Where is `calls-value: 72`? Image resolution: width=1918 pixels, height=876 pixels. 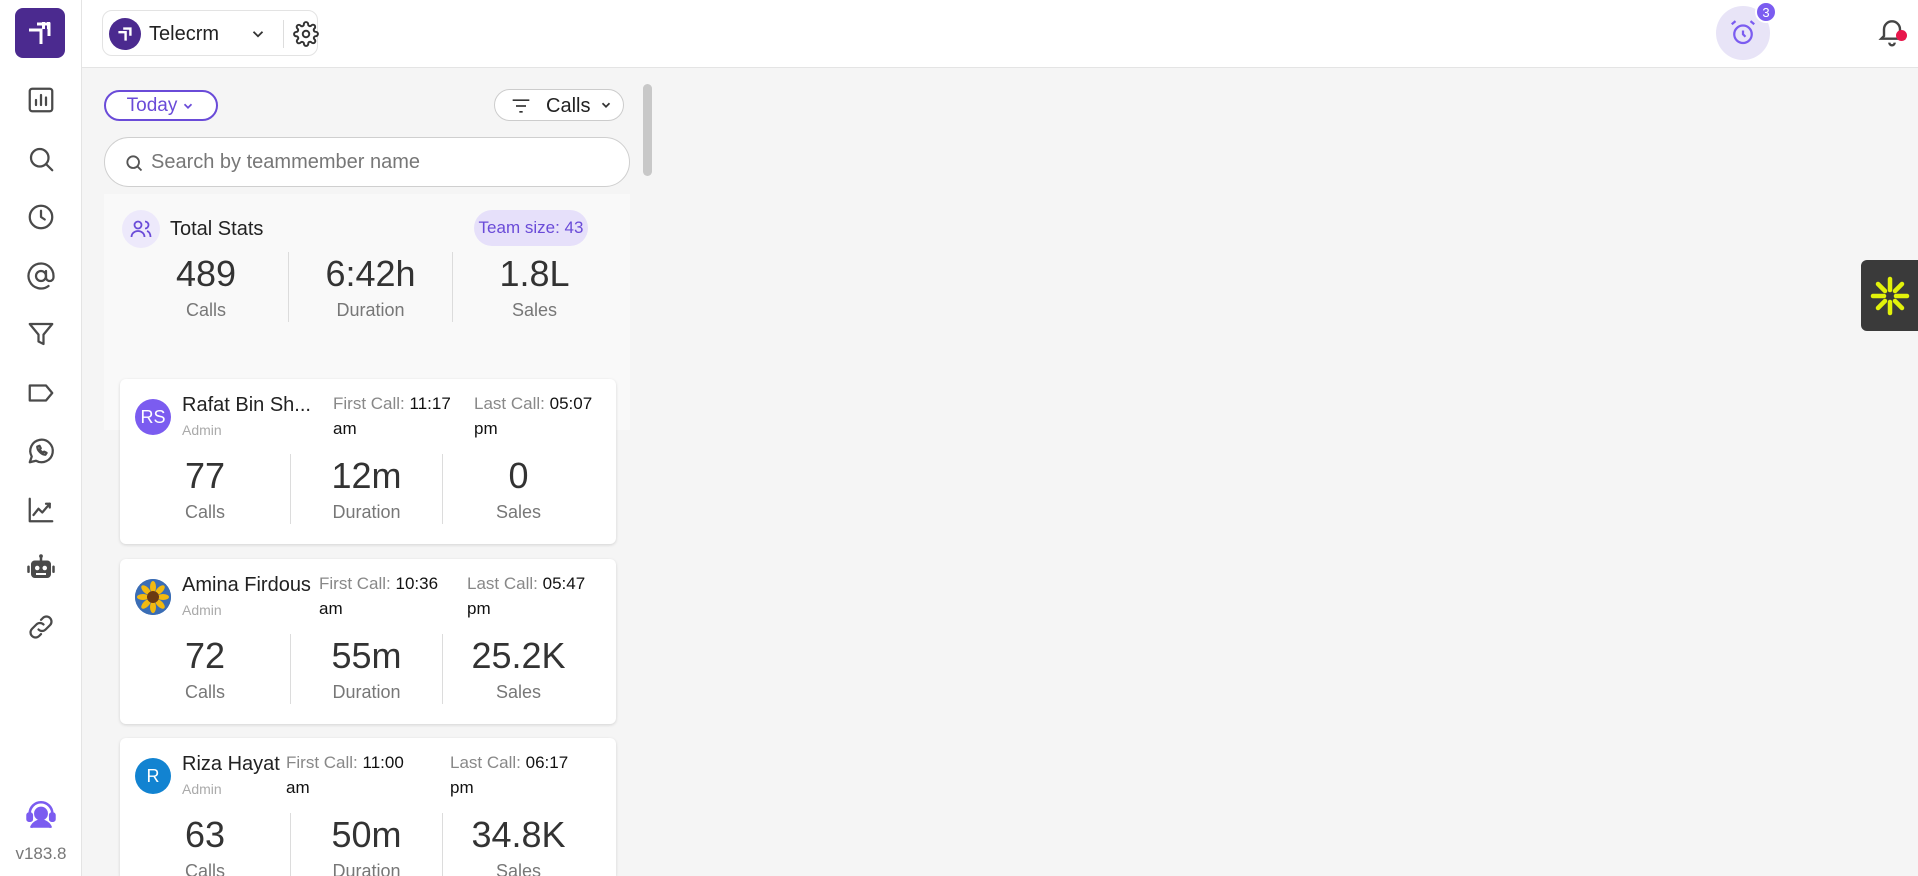
calls-value: 72 is located at coordinates (205, 655).